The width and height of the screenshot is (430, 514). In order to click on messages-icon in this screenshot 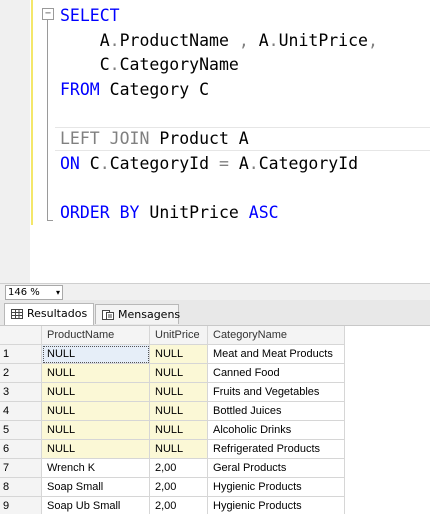, I will do `click(108, 315)`.